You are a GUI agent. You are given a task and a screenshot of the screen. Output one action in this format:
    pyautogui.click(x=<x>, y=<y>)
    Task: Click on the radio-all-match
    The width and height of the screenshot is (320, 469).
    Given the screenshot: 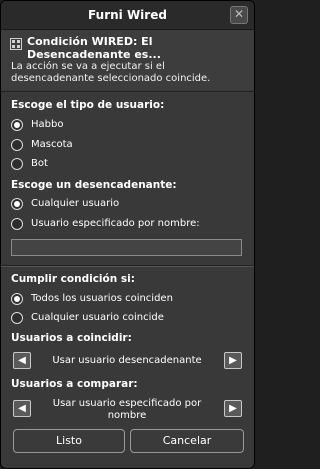 What is the action you would take?
    pyautogui.click(x=17, y=299)
    